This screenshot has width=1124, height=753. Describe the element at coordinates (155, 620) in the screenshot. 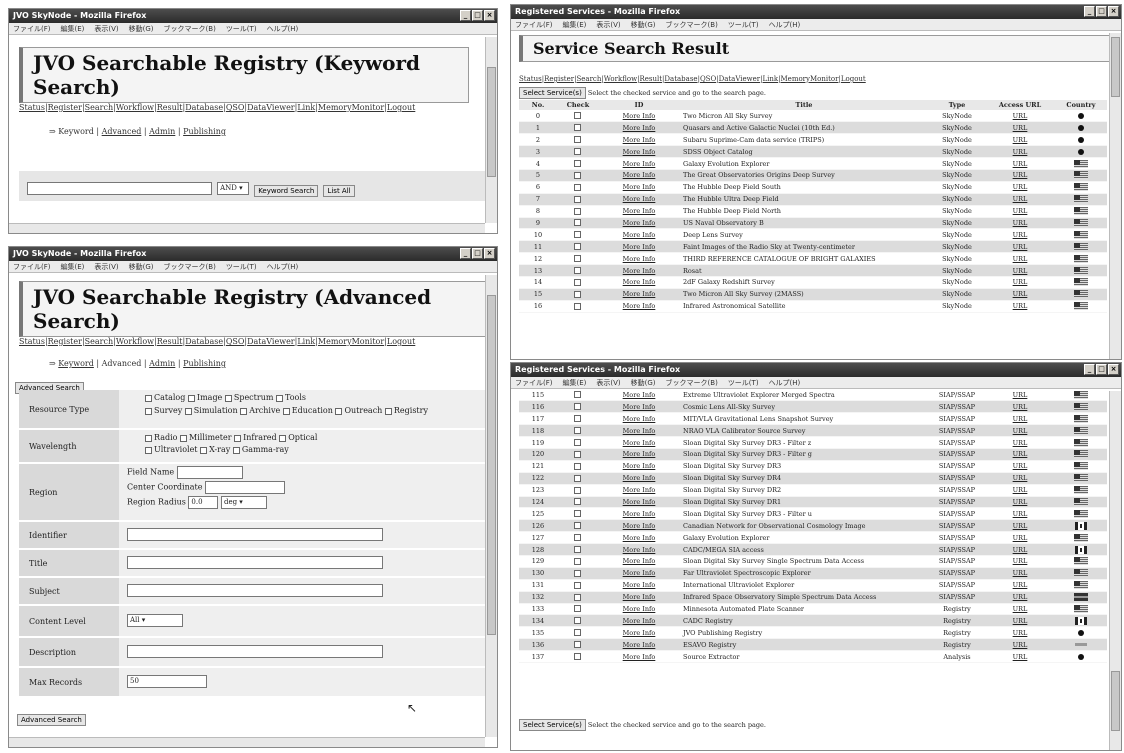

I see `content-level-select: All ▾` at that location.